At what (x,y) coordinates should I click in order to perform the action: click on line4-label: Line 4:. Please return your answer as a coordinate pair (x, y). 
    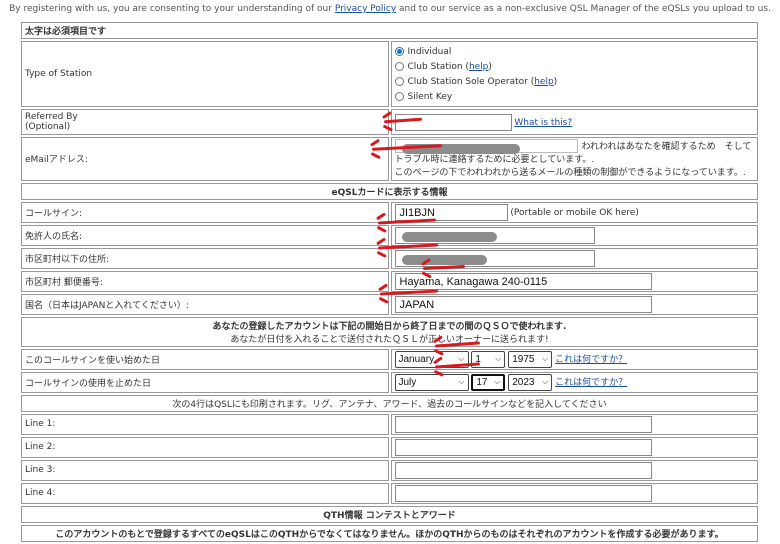
    Looking at the image, I should click on (205, 493).